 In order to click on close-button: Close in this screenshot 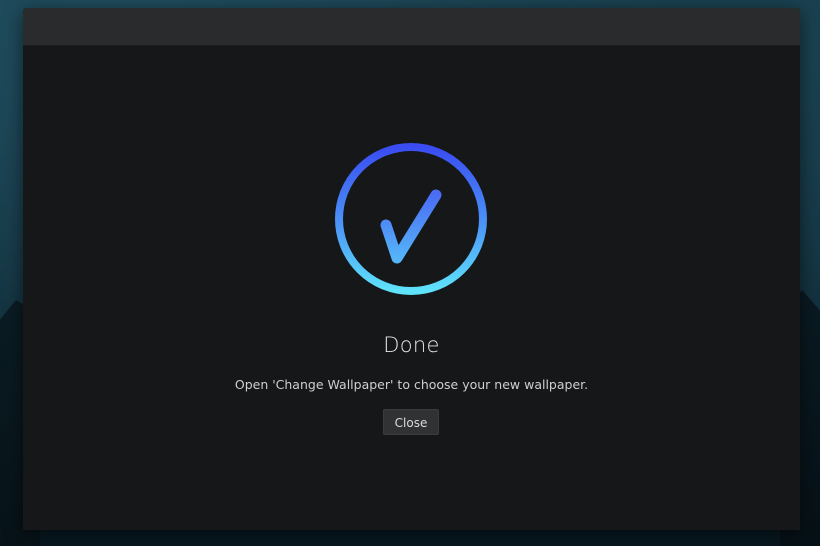, I will do `click(411, 422)`.